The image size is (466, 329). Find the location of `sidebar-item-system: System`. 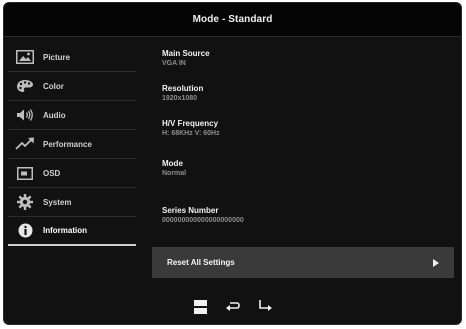

sidebar-item-system: System is located at coordinates (72, 202).